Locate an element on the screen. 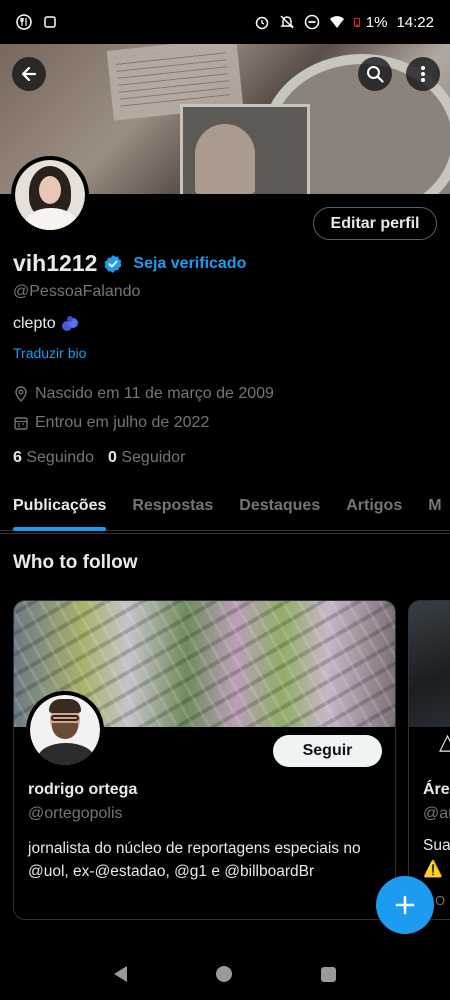 Image resolution: width=450 pixels, height=1000 pixels. card-avatar is located at coordinates (65, 730).